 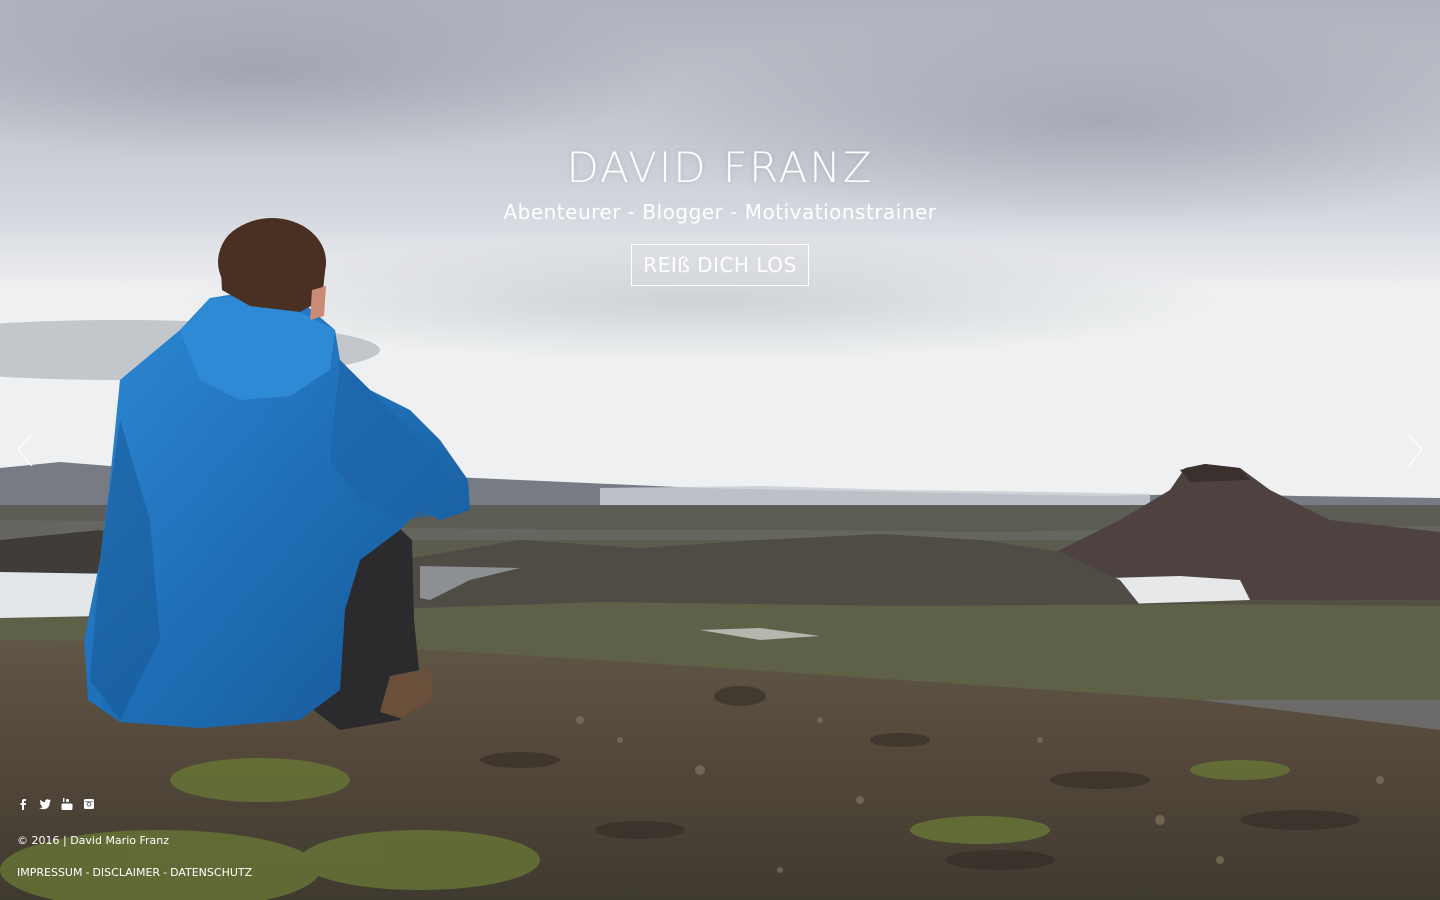 I want to click on copyright-text: © 2016 | David Mario Franz, so click(x=93, y=840).